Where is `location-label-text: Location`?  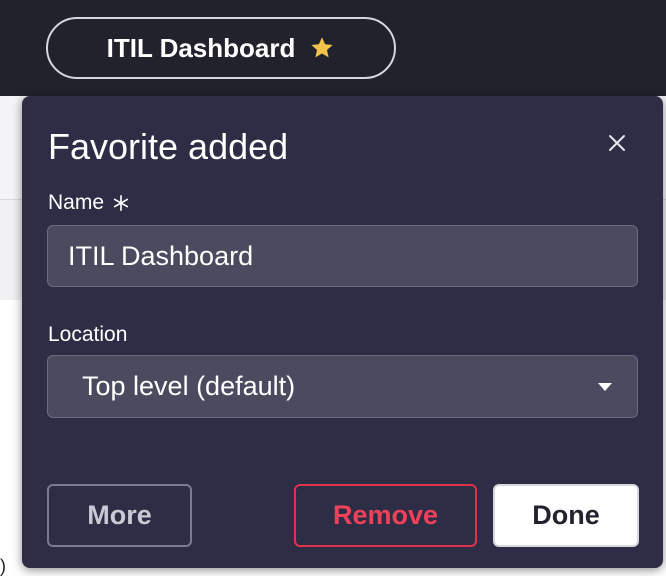 location-label-text: Location is located at coordinates (88, 334).